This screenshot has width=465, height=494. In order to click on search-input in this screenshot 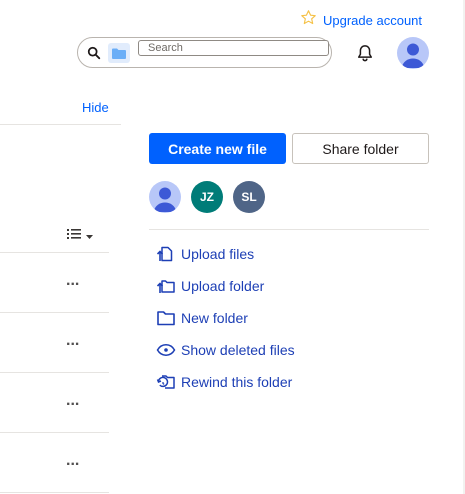, I will do `click(233, 48)`.